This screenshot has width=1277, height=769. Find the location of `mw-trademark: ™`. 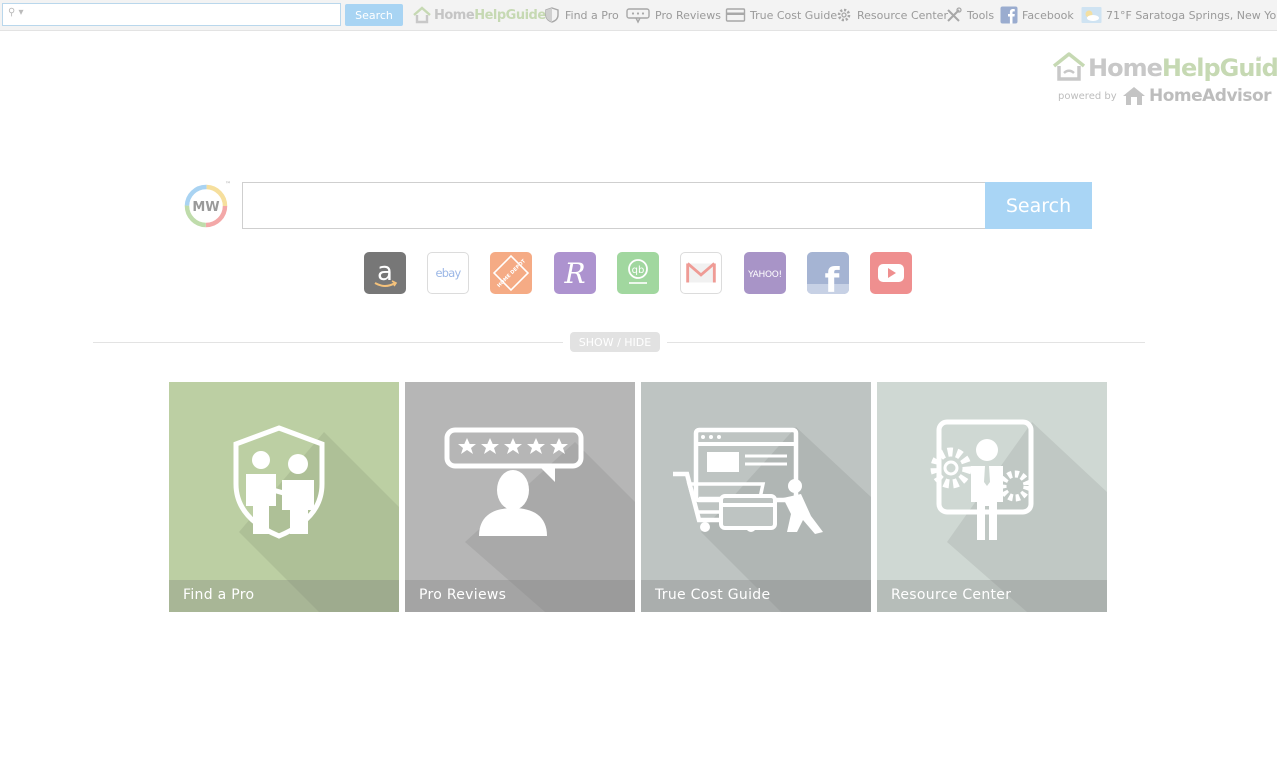

mw-trademark: ™ is located at coordinates (228, 184).